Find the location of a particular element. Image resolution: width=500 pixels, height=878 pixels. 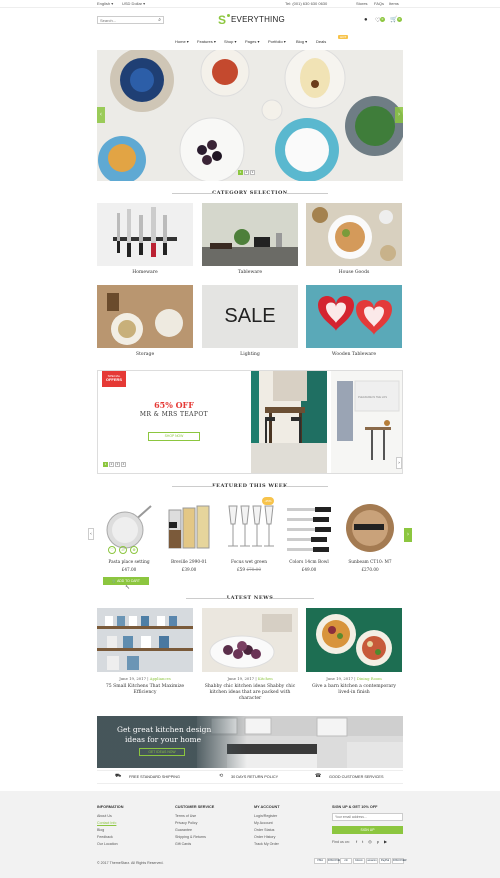

footer-link: Terms of Use is located at coordinates (185, 816).